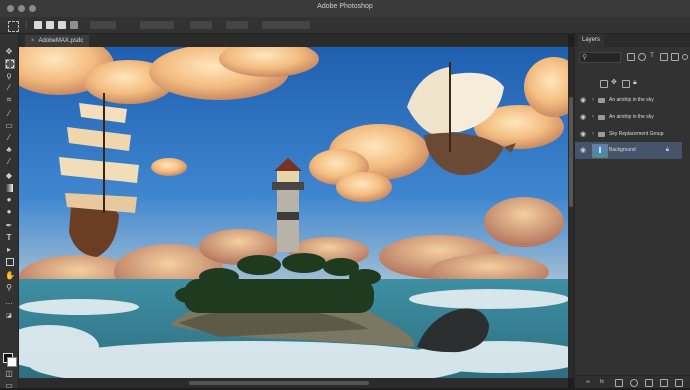 This screenshot has width=690, height=390. I want to click on add-selection-icon, so click(50, 25).